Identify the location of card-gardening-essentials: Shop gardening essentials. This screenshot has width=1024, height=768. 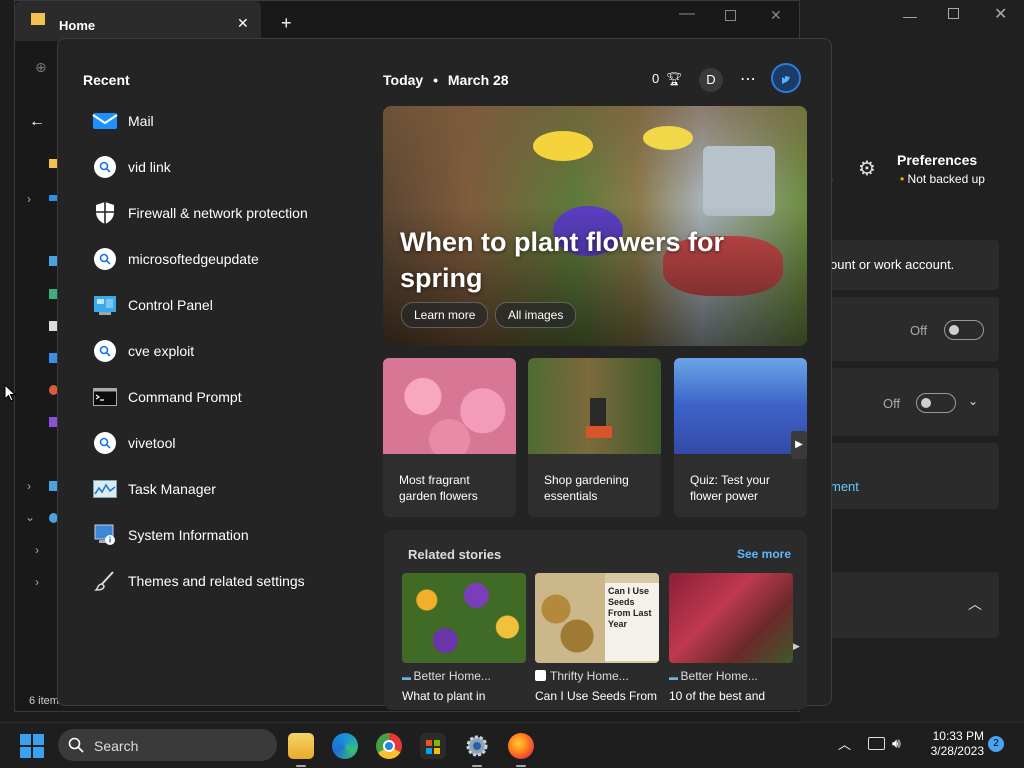
(594, 437).